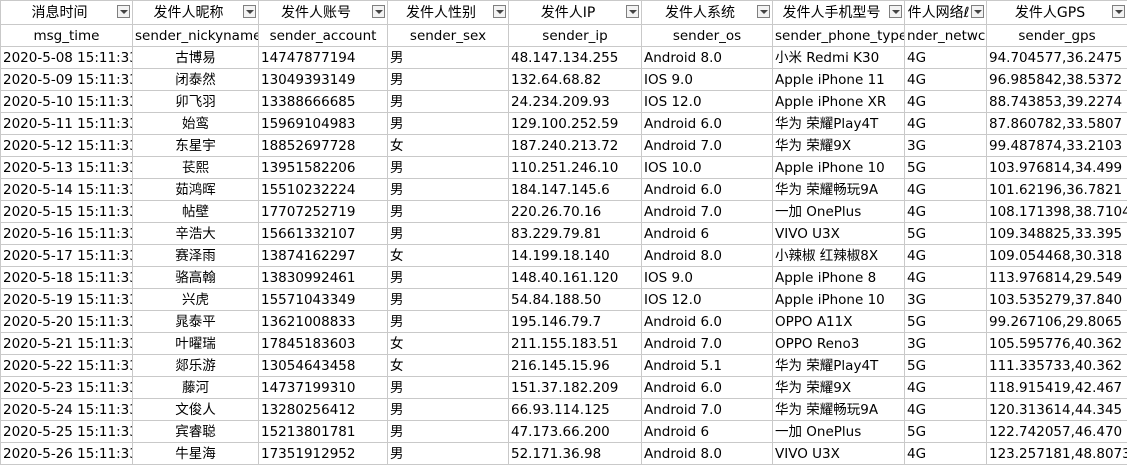 The height and width of the screenshot is (471, 1127). I want to click on table-cell: 99.487874,33.2103, so click(1056, 145).